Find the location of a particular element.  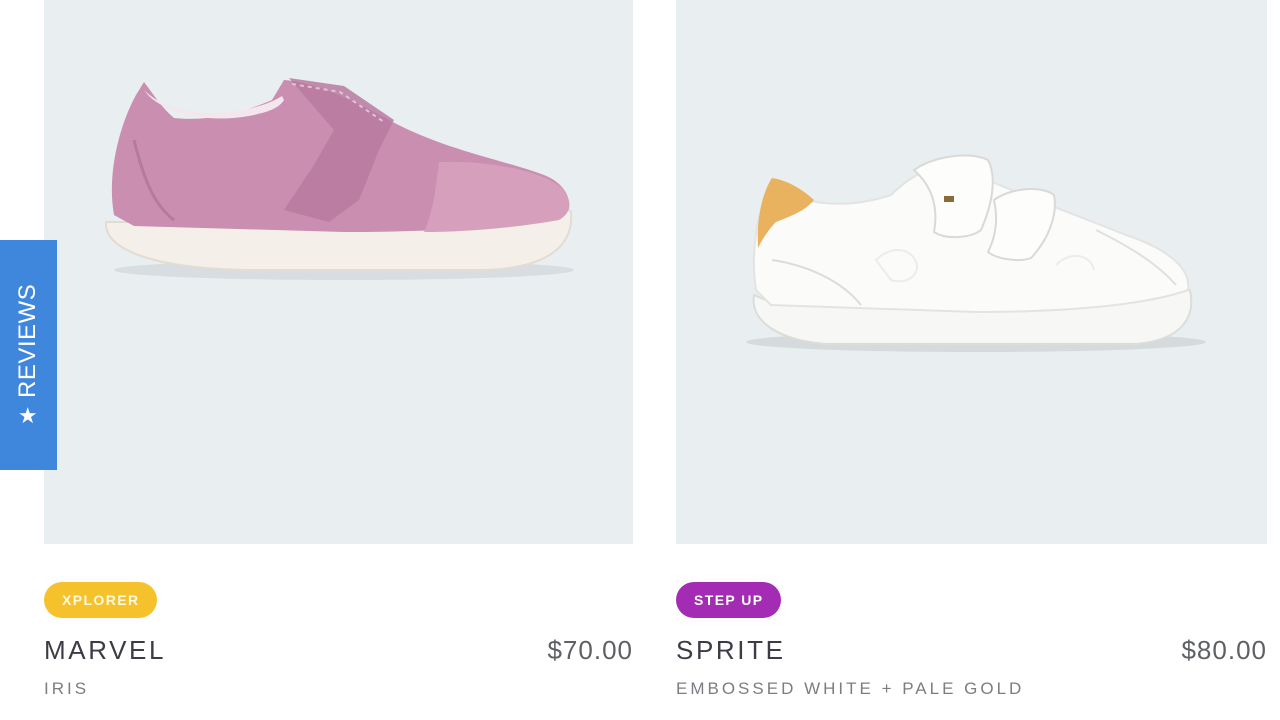

collection-badge-xplorer: XPLORER is located at coordinates (101, 600).